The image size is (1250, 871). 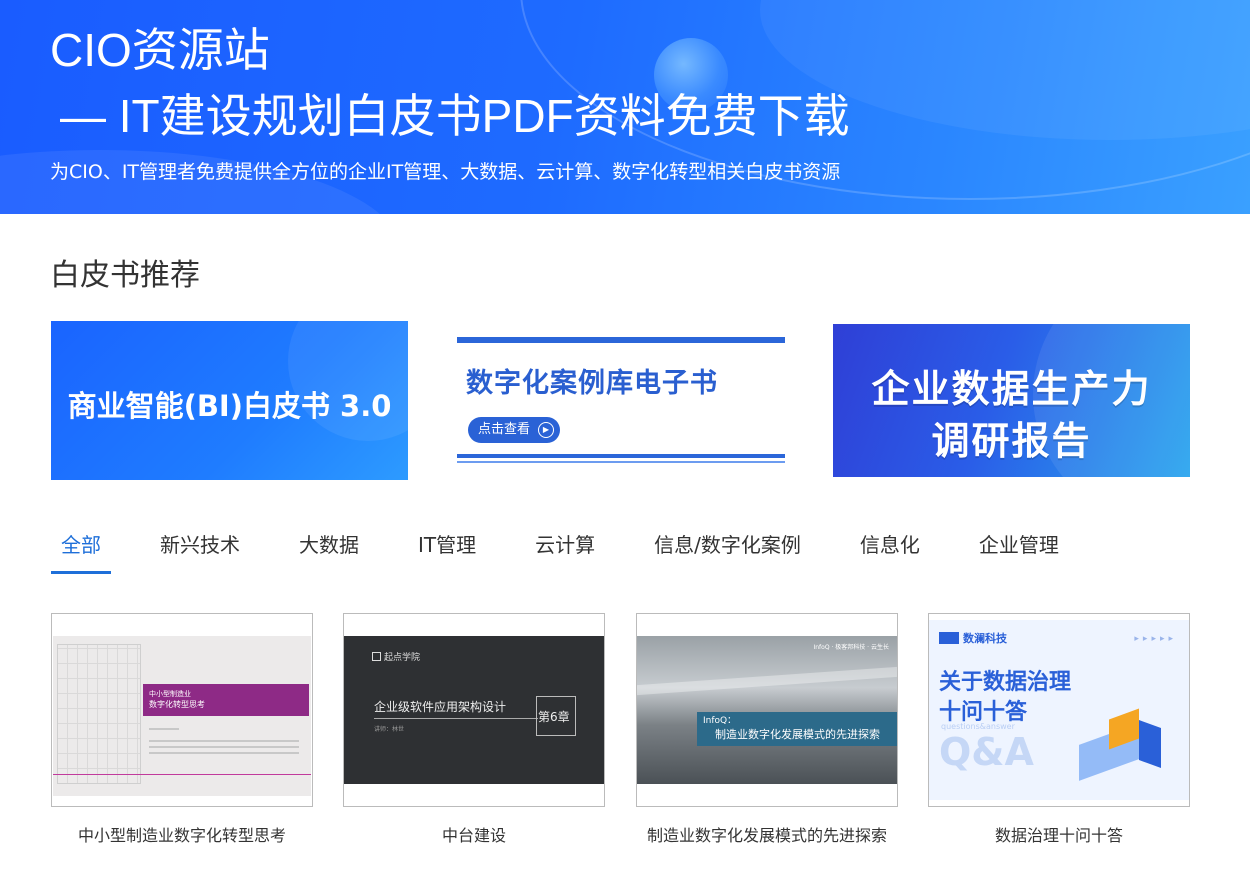 I want to click on view-button: 点击查看 ▶, so click(x=514, y=430).